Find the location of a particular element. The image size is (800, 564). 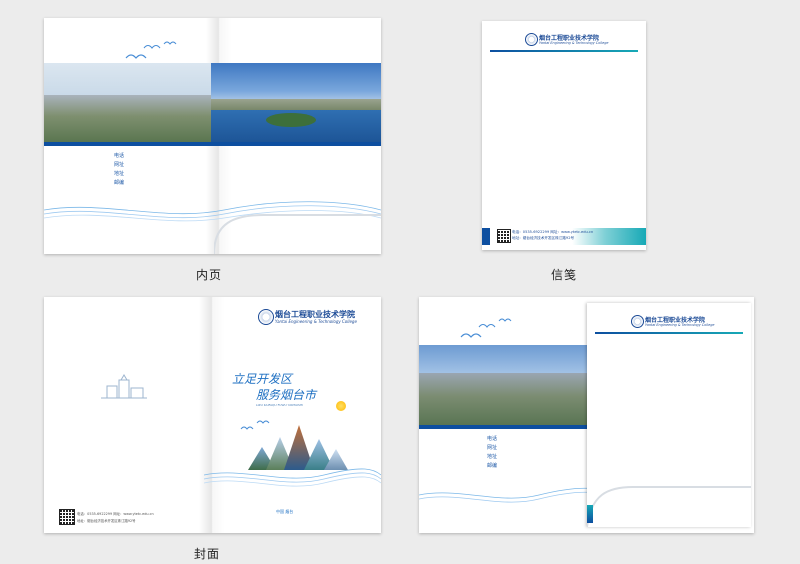

back-phone: 电话：0535-6922299 网址：www.ytetc.edu.cn is located at coordinates (115, 514).